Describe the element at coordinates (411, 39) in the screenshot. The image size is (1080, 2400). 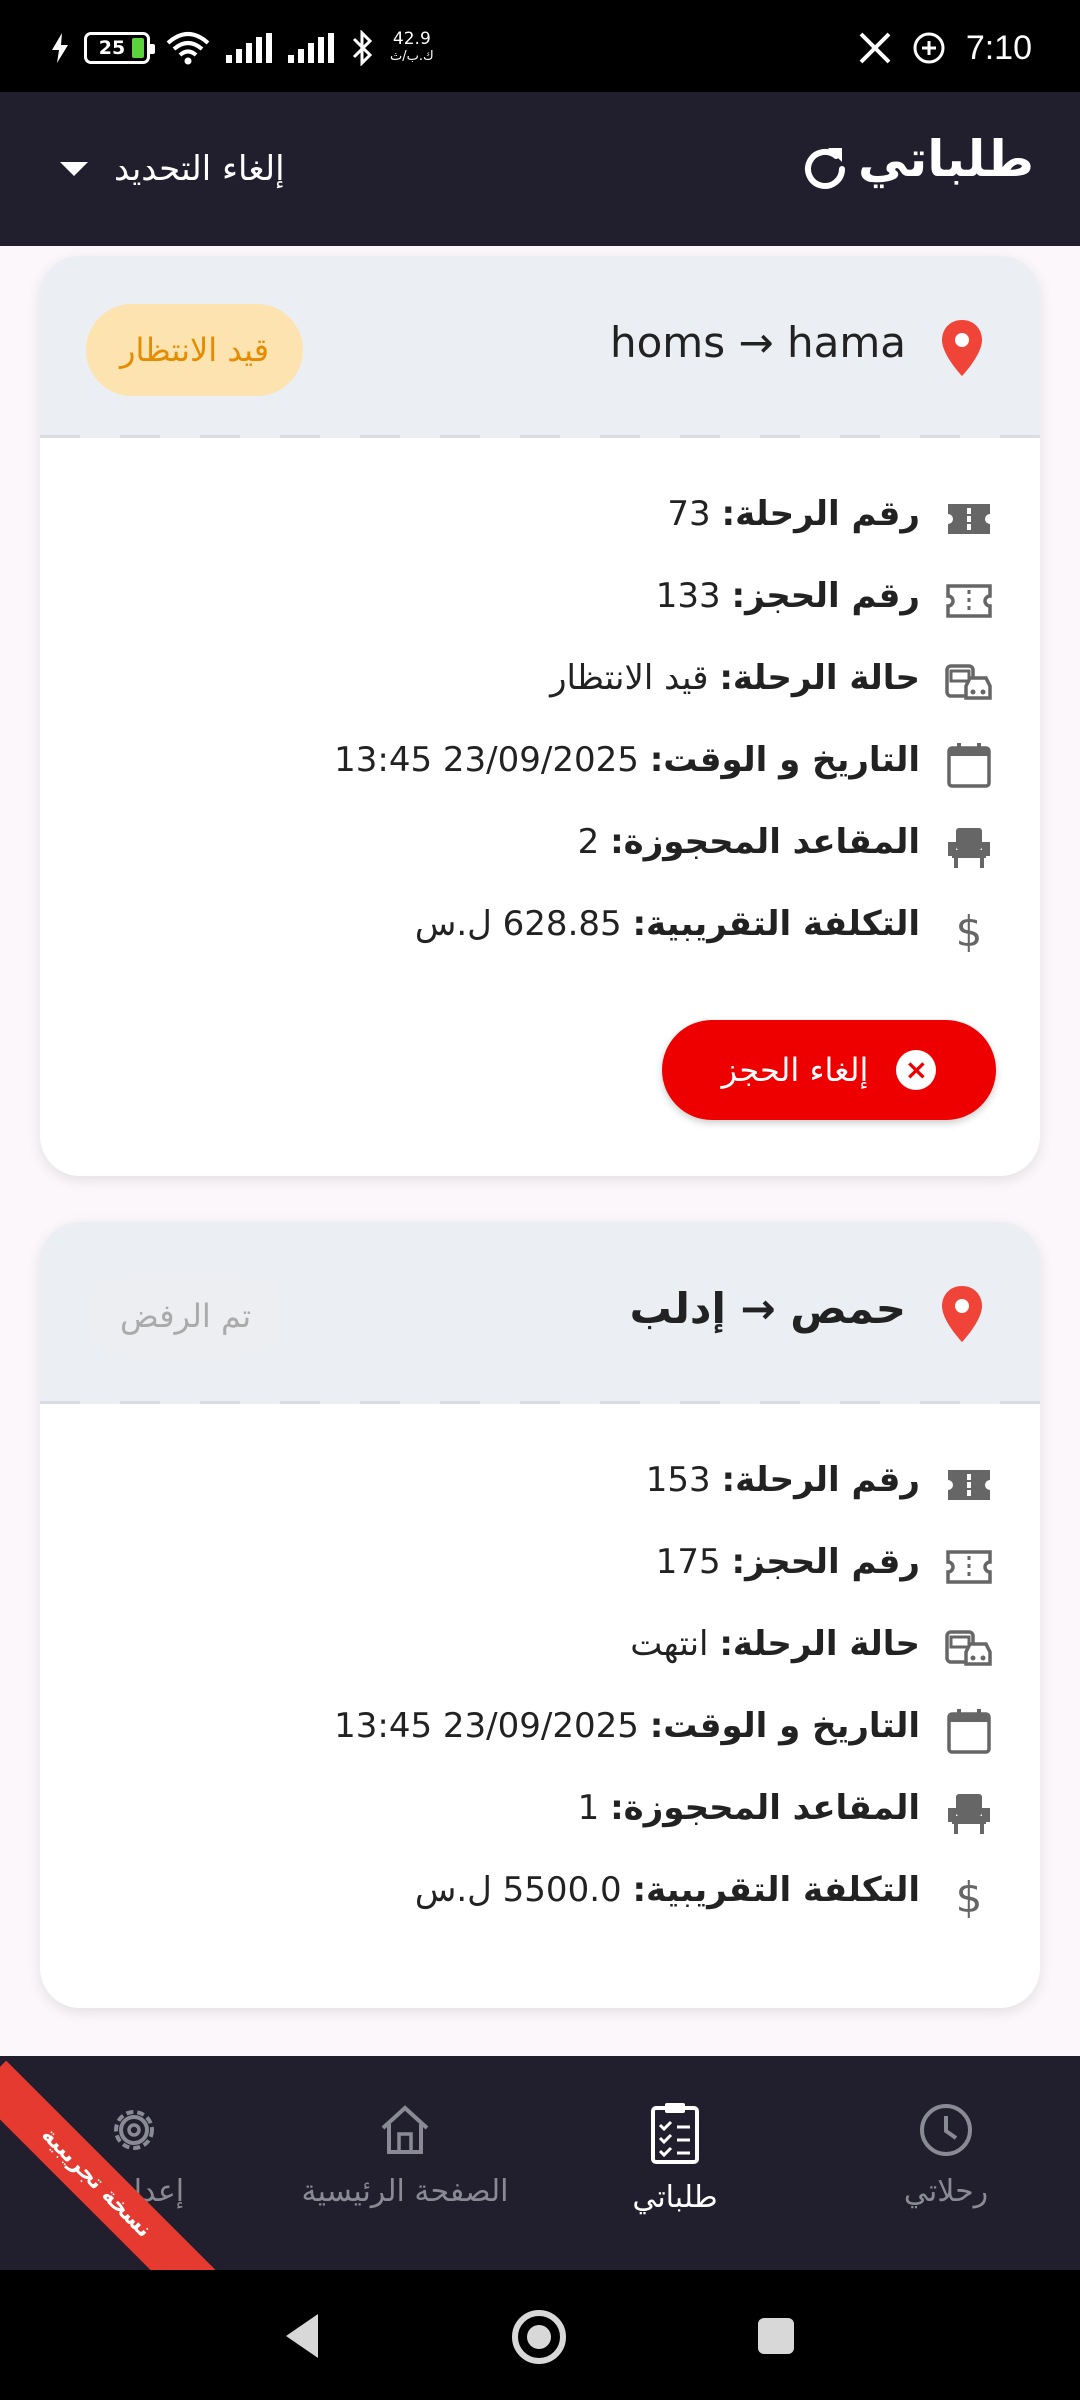
I see `network-speed-value: 42.9` at that location.